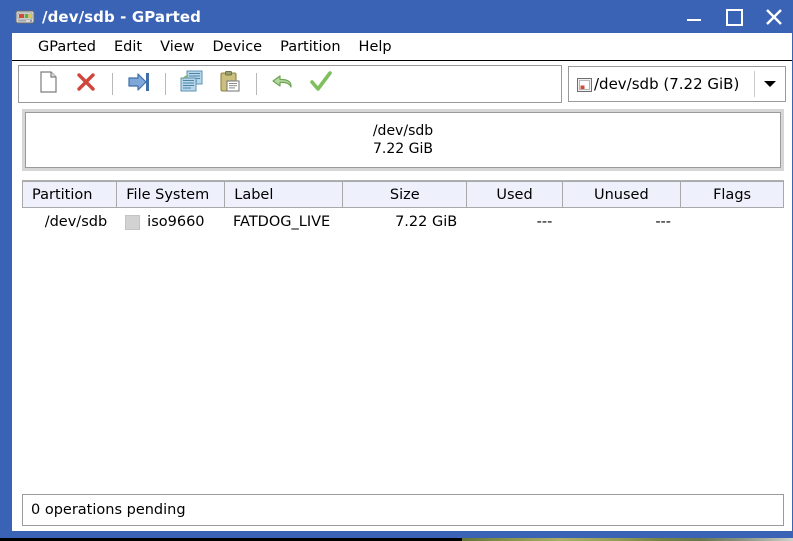 The width and height of the screenshot is (793, 541). I want to click on cell-size: 7.22 GiB, so click(426, 222).